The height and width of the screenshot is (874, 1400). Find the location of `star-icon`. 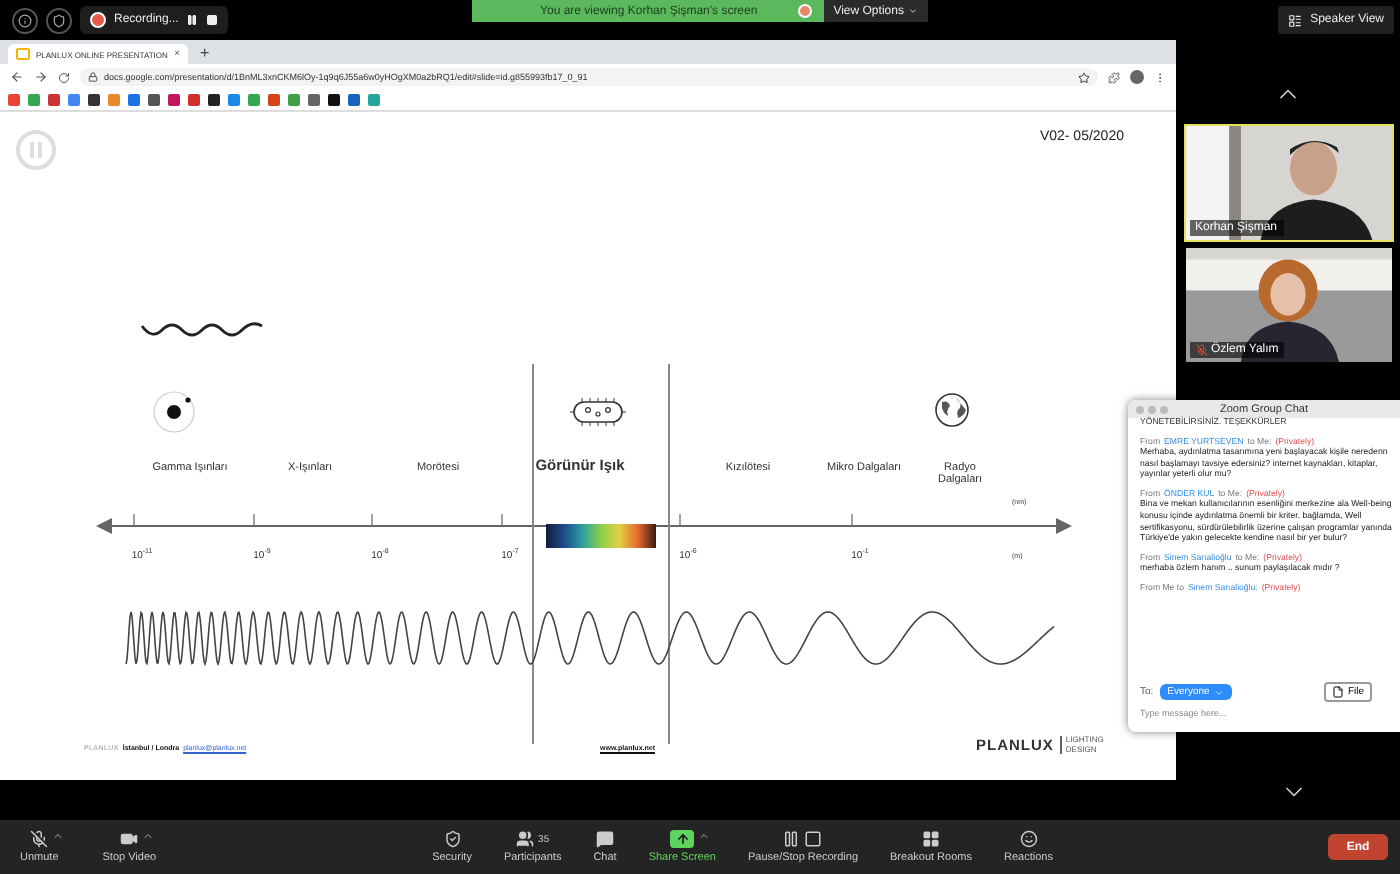

star-icon is located at coordinates (1084, 77).